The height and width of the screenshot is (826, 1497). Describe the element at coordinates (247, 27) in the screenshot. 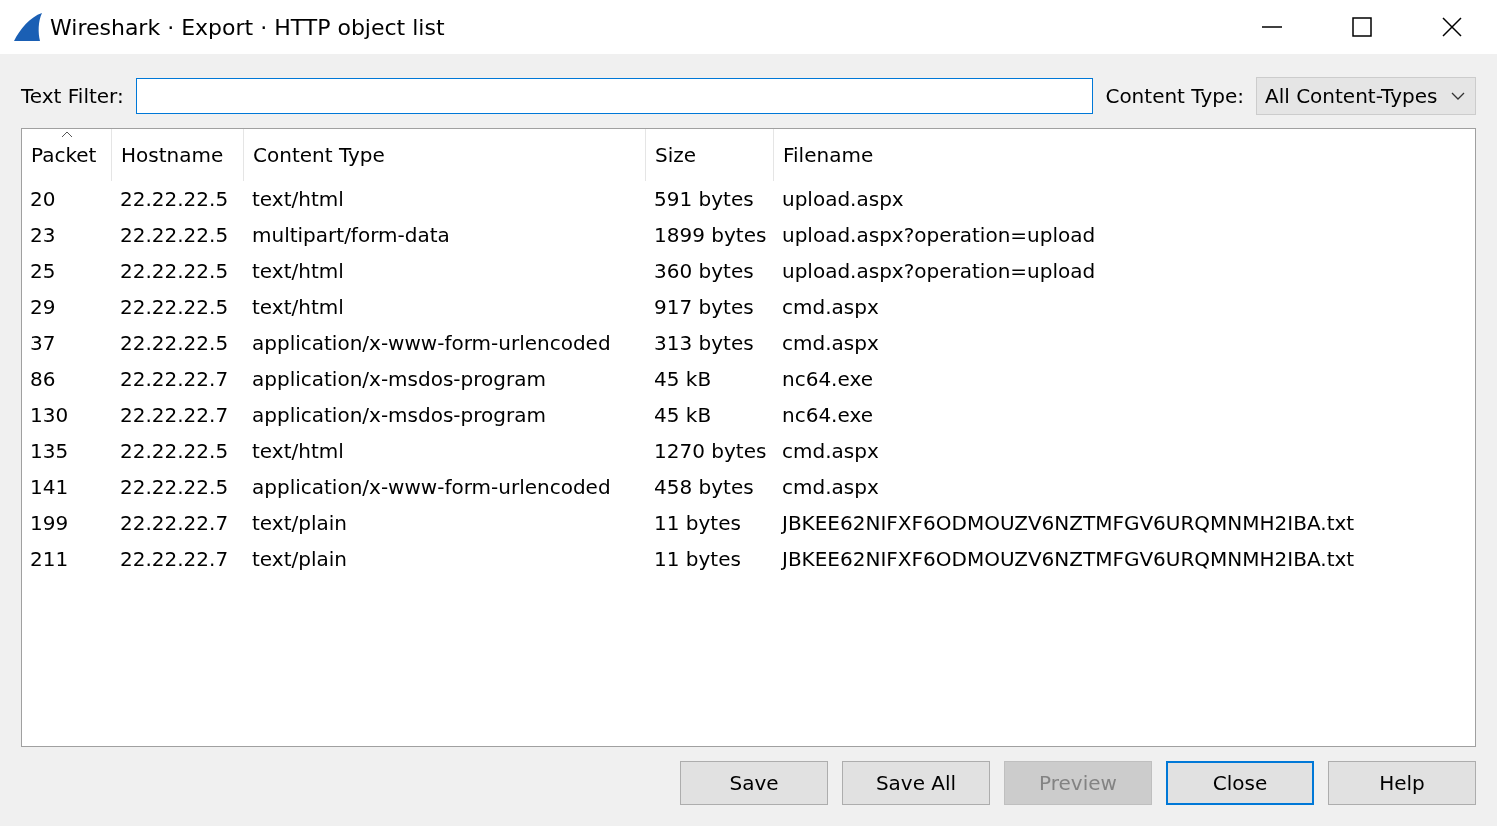

I see `window-title: Wireshark · Export · HTTP object list` at that location.